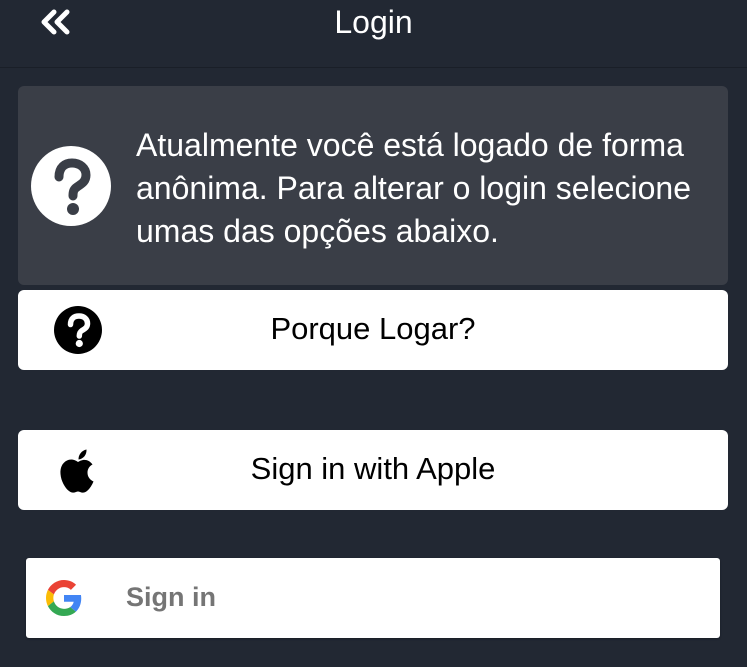  What do you see at coordinates (71, 186) in the screenshot?
I see `question-circle-icon` at bounding box center [71, 186].